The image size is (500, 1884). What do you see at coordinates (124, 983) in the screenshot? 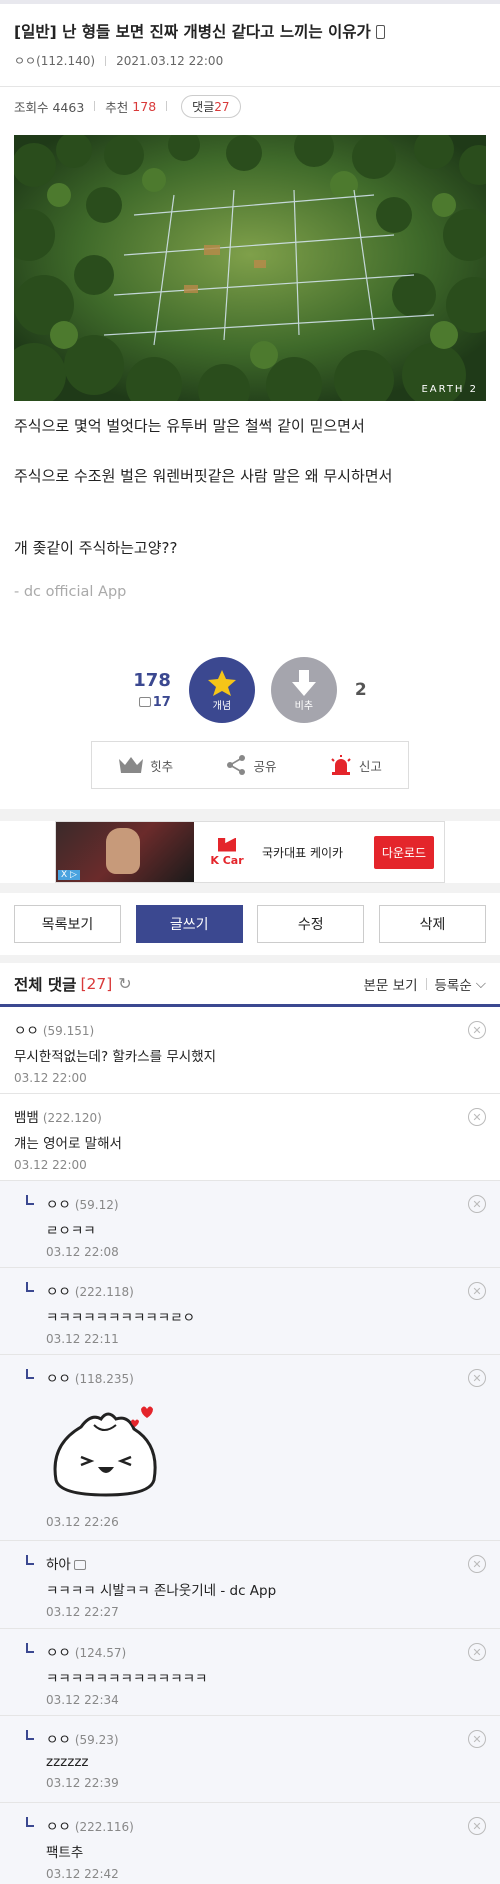
I see `refresh-icon: ↻` at bounding box center [124, 983].